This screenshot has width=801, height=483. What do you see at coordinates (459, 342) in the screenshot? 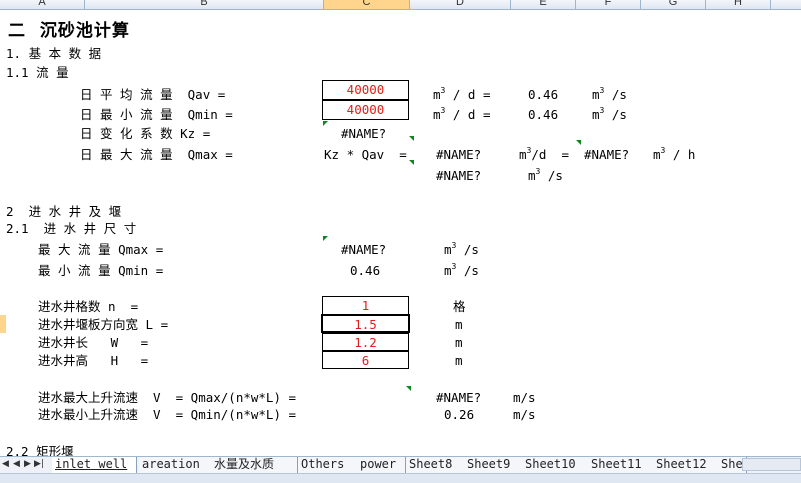
I see `W-unit: m` at bounding box center [459, 342].